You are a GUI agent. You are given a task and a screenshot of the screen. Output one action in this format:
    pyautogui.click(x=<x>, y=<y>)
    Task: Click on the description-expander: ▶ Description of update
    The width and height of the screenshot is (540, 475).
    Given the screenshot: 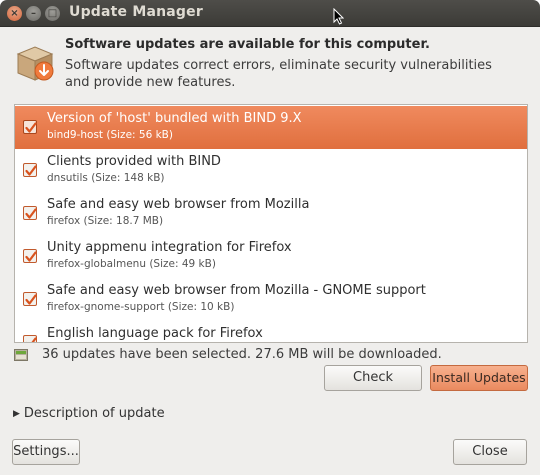 What is the action you would take?
    pyautogui.click(x=89, y=413)
    